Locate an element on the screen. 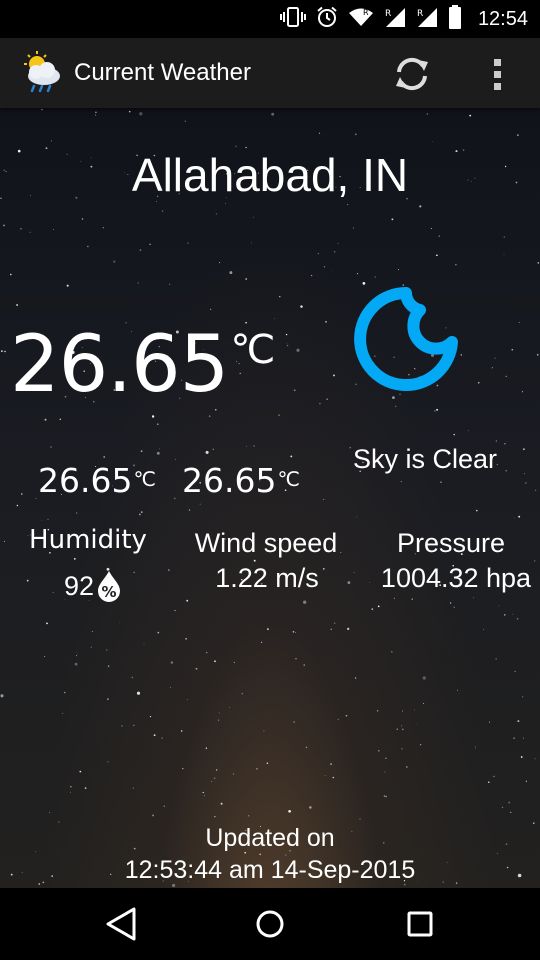 The image size is (540, 960). refresh-button is located at coordinates (412, 74).